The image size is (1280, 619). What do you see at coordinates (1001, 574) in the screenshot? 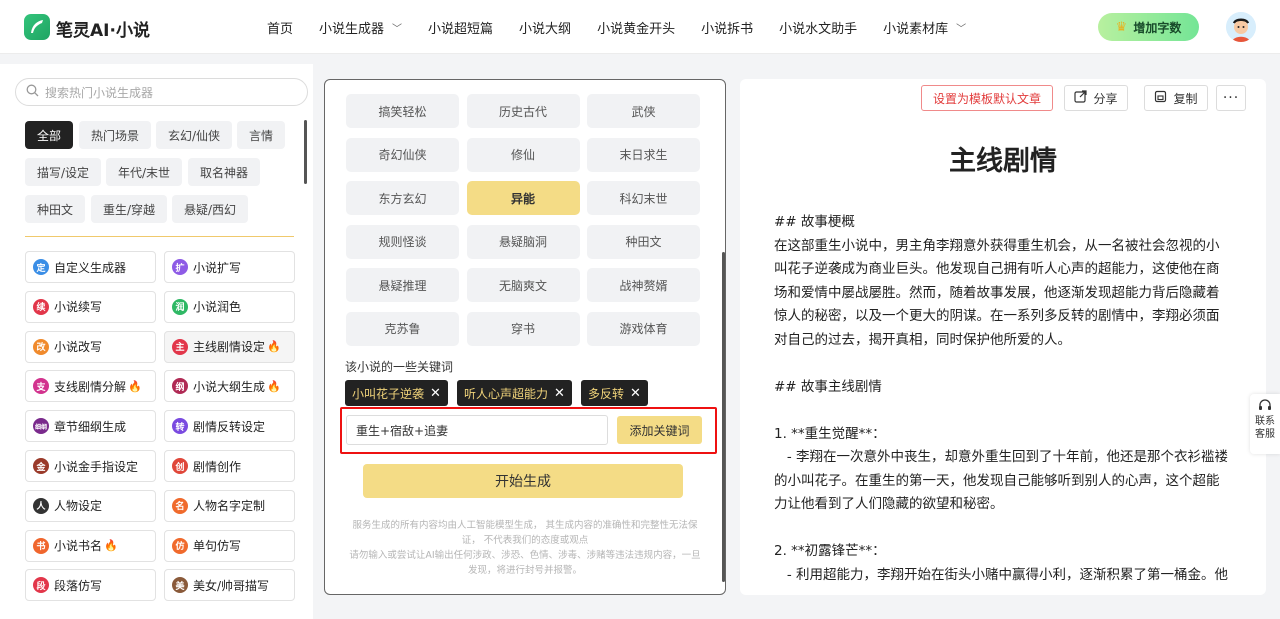
I see `document-paragraph: - 利用超能力，李翔开始在街头小赌中赢得小利，逐渐积累了第一桶金。他` at bounding box center [1001, 574].